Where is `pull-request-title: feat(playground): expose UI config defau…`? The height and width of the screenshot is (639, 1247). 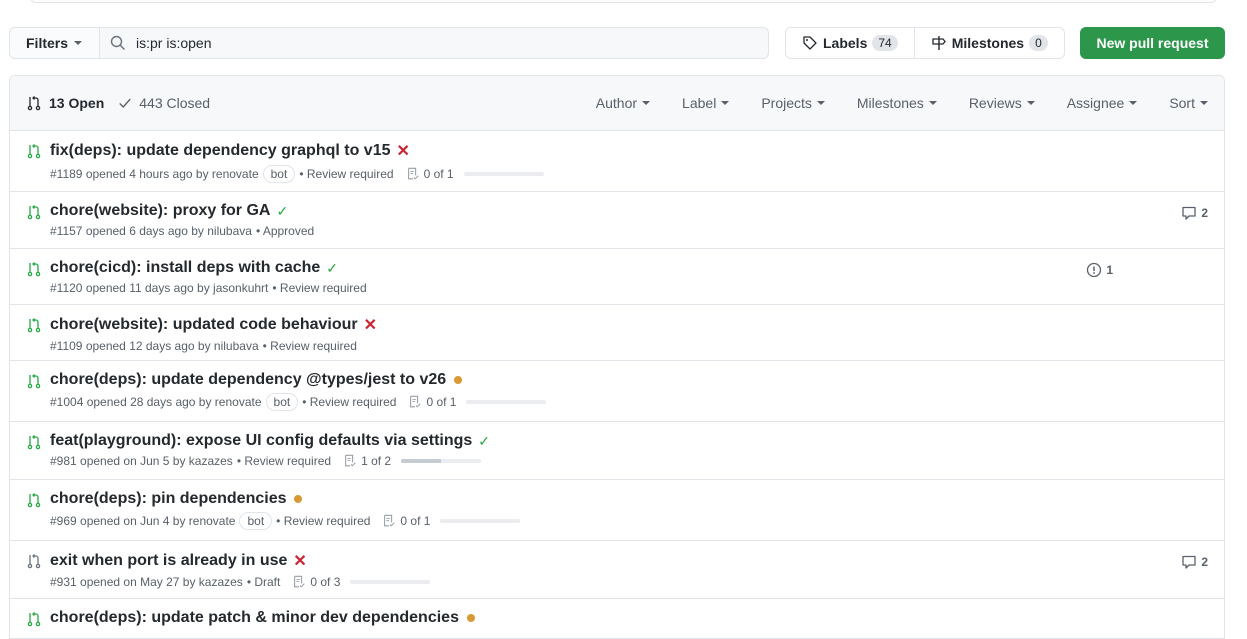 pull-request-title: feat(playground): expose UI config defau… is located at coordinates (261, 441).